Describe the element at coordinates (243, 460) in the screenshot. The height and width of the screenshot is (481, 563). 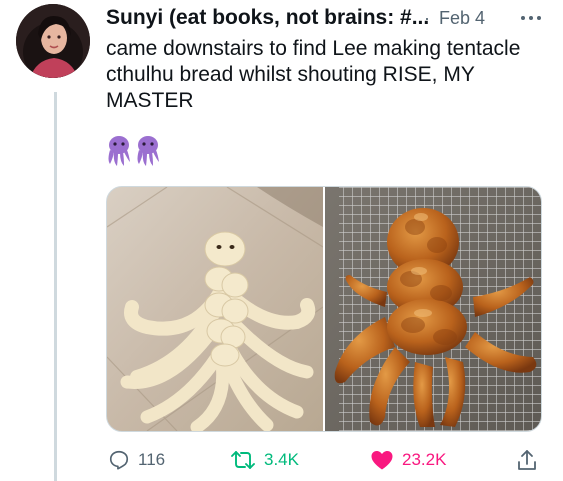
I see `retweet-icon` at that location.